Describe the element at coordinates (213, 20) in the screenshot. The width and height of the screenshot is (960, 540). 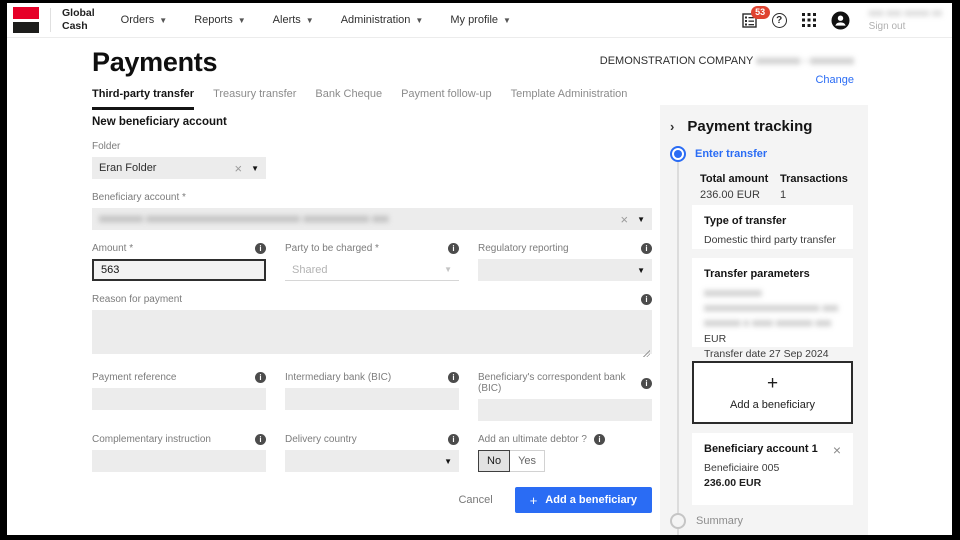
I see `nav-label: Reports` at that location.